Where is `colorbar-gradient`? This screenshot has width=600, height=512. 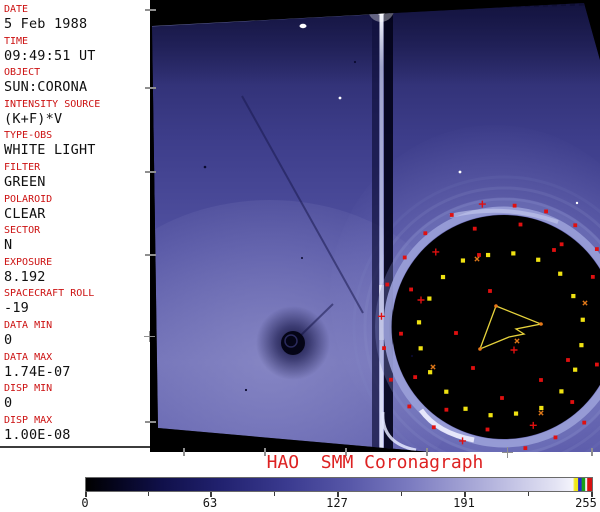
colorbar-gradient is located at coordinates (339, 484).